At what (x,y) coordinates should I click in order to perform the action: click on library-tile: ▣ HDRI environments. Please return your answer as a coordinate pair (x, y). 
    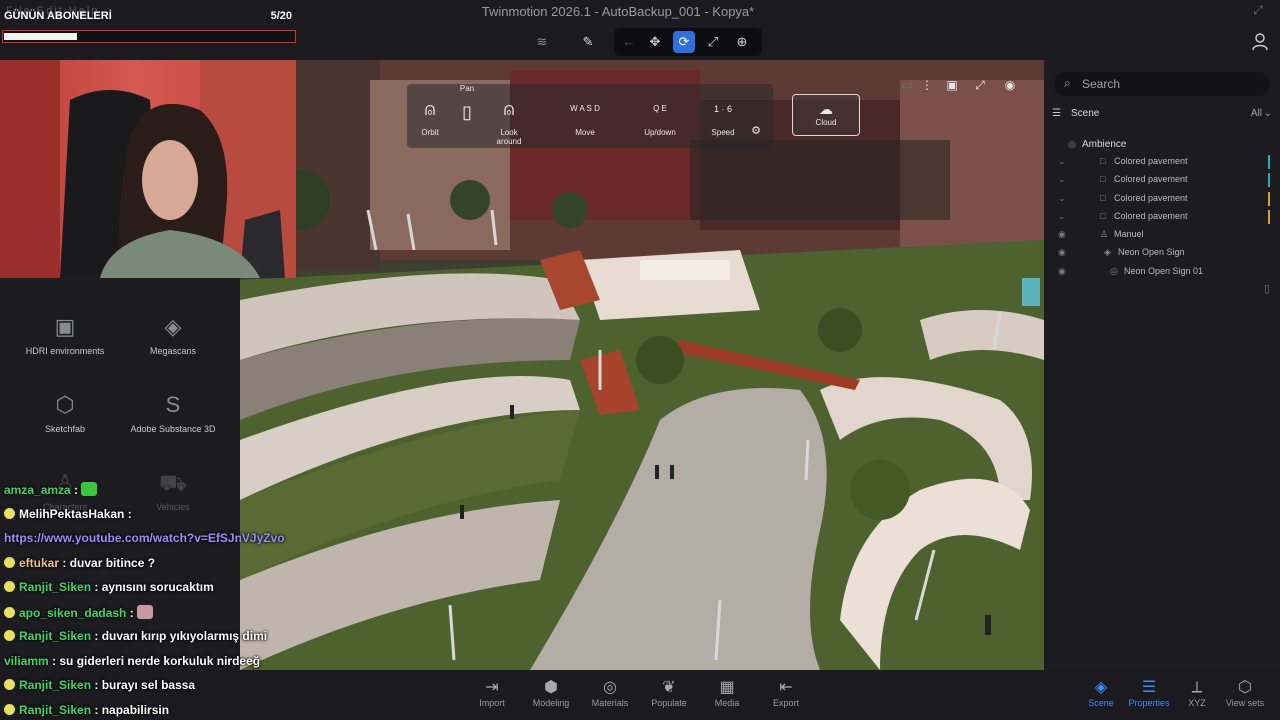
    Looking at the image, I should click on (65, 343).